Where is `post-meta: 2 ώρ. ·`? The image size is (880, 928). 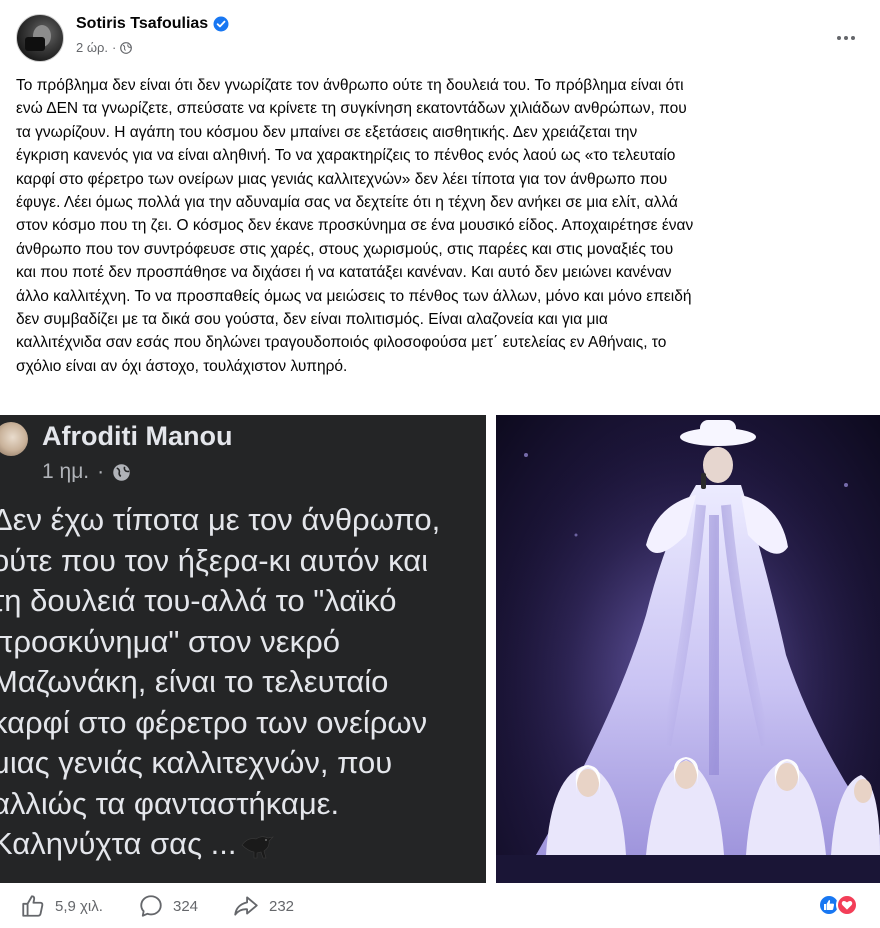
post-meta: 2 ώρ. · is located at coordinates (104, 47).